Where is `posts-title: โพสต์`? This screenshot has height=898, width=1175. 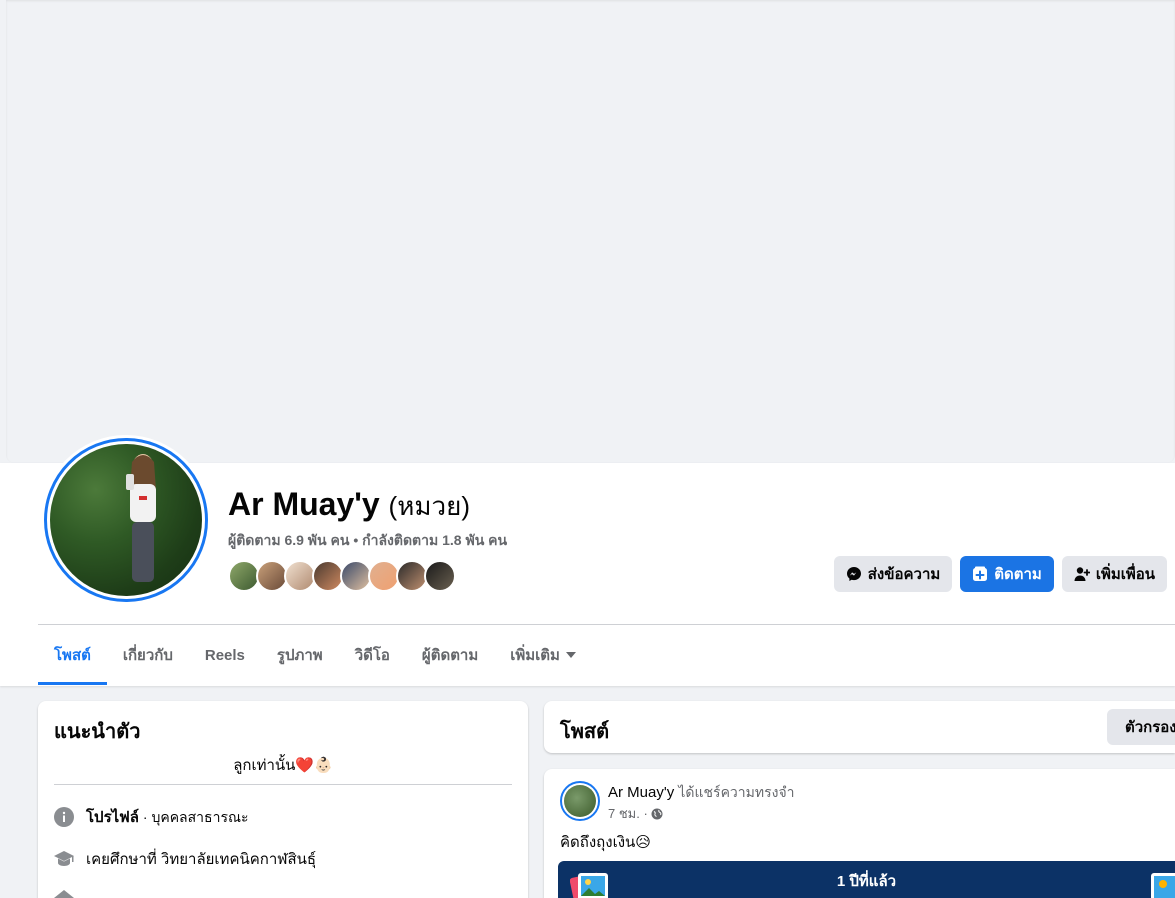 posts-title: โพสต์ is located at coordinates (585, 732).